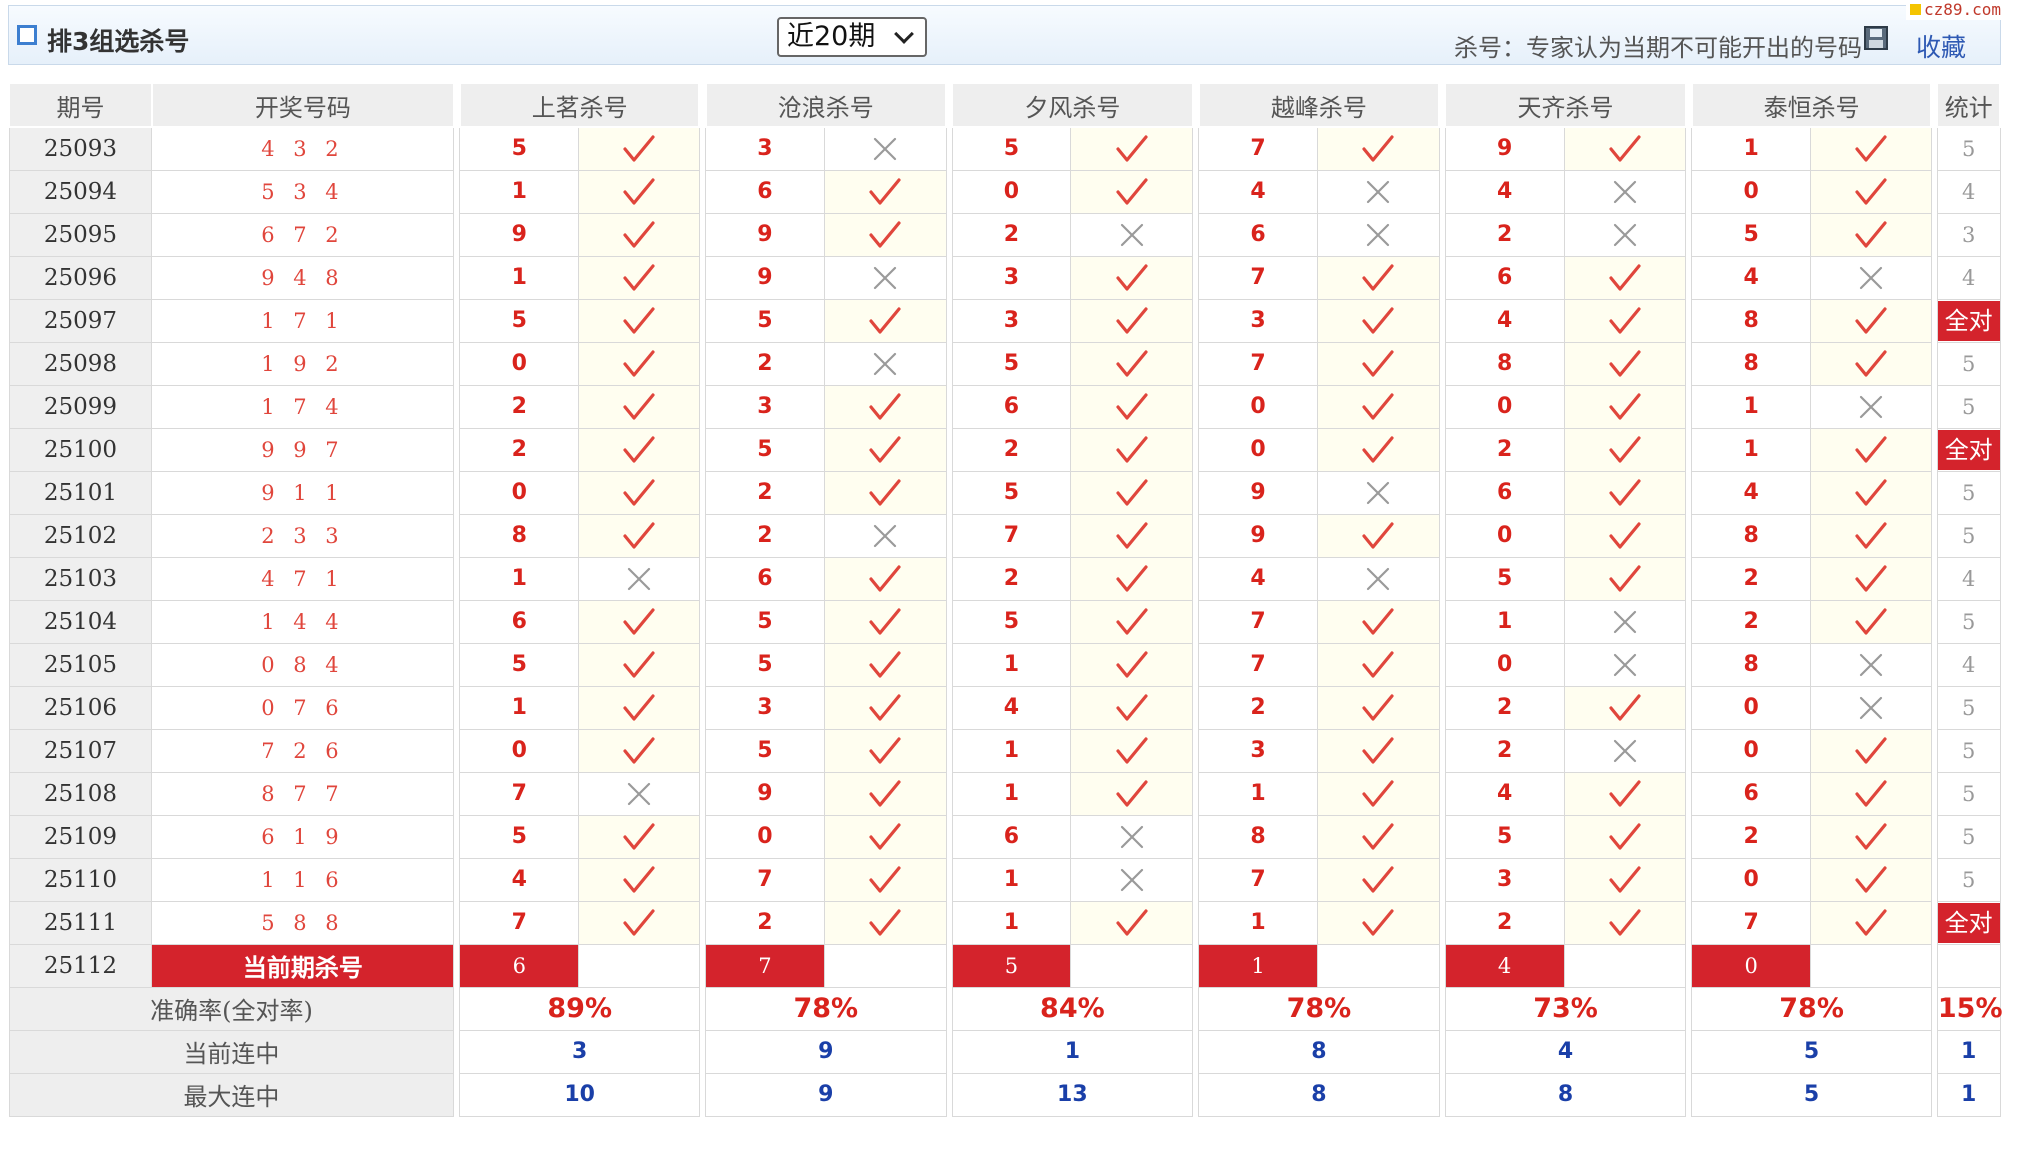  Describe the element at coordinates (1072, 105) in the screenshot. I see `col-expert-3: 夕风杀号` at that location.